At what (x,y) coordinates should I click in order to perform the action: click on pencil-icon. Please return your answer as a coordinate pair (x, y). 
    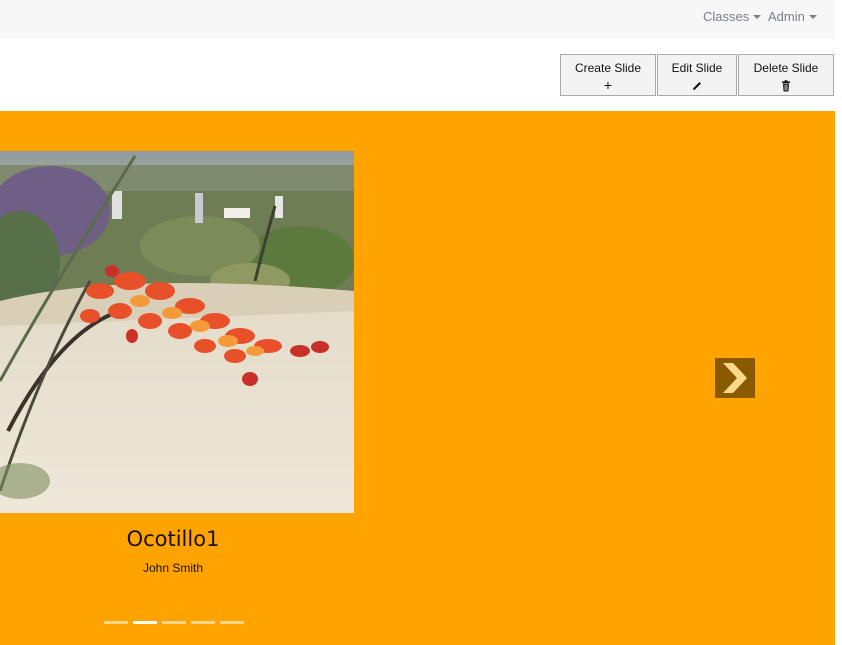
    Looking at the image, I should click on (697, 85).